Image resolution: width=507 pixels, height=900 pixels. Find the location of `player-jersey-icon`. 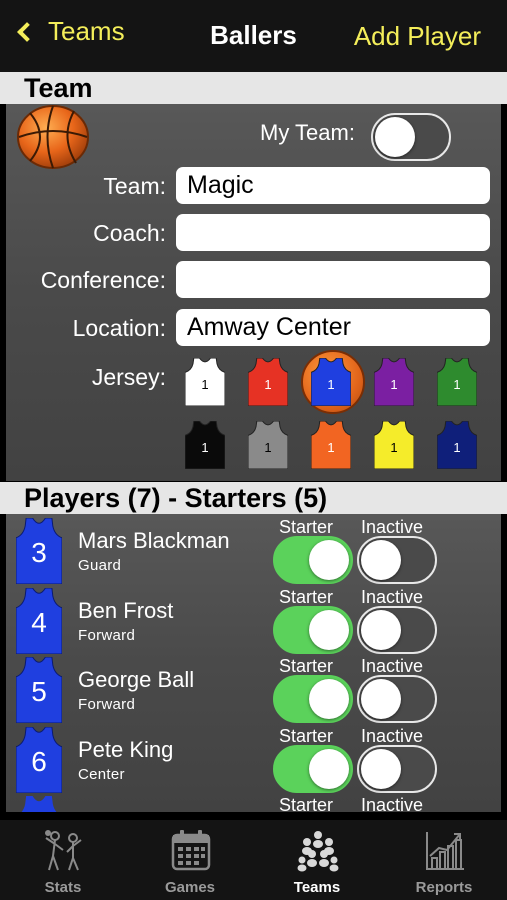

player-jersey-icon is located at coordinates (39, 804).